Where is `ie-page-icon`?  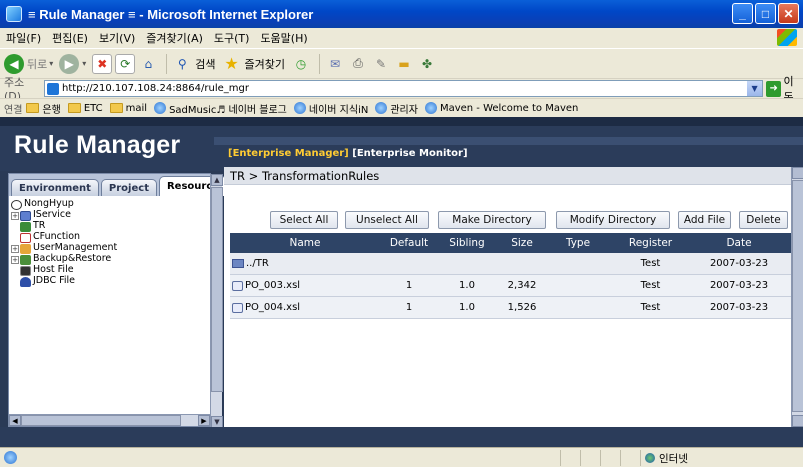
ie-page-icon is located at coordinates (430, 108).